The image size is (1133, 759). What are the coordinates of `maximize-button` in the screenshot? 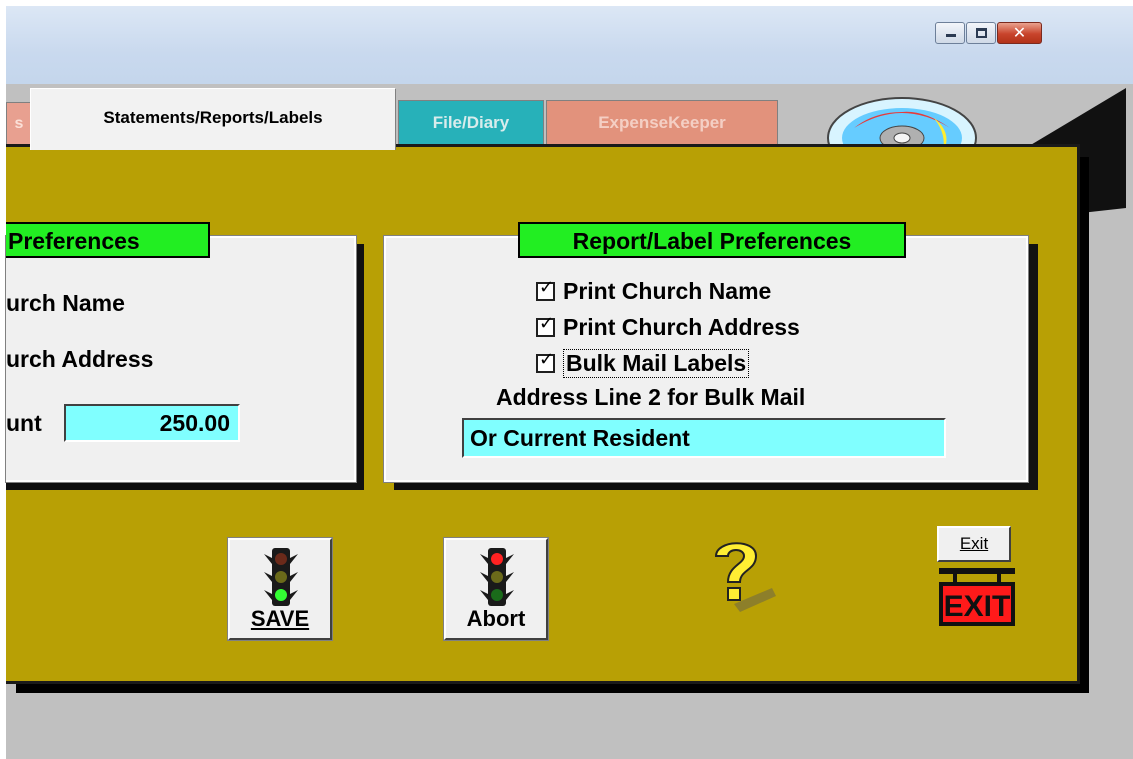 It's located at (981, 33).